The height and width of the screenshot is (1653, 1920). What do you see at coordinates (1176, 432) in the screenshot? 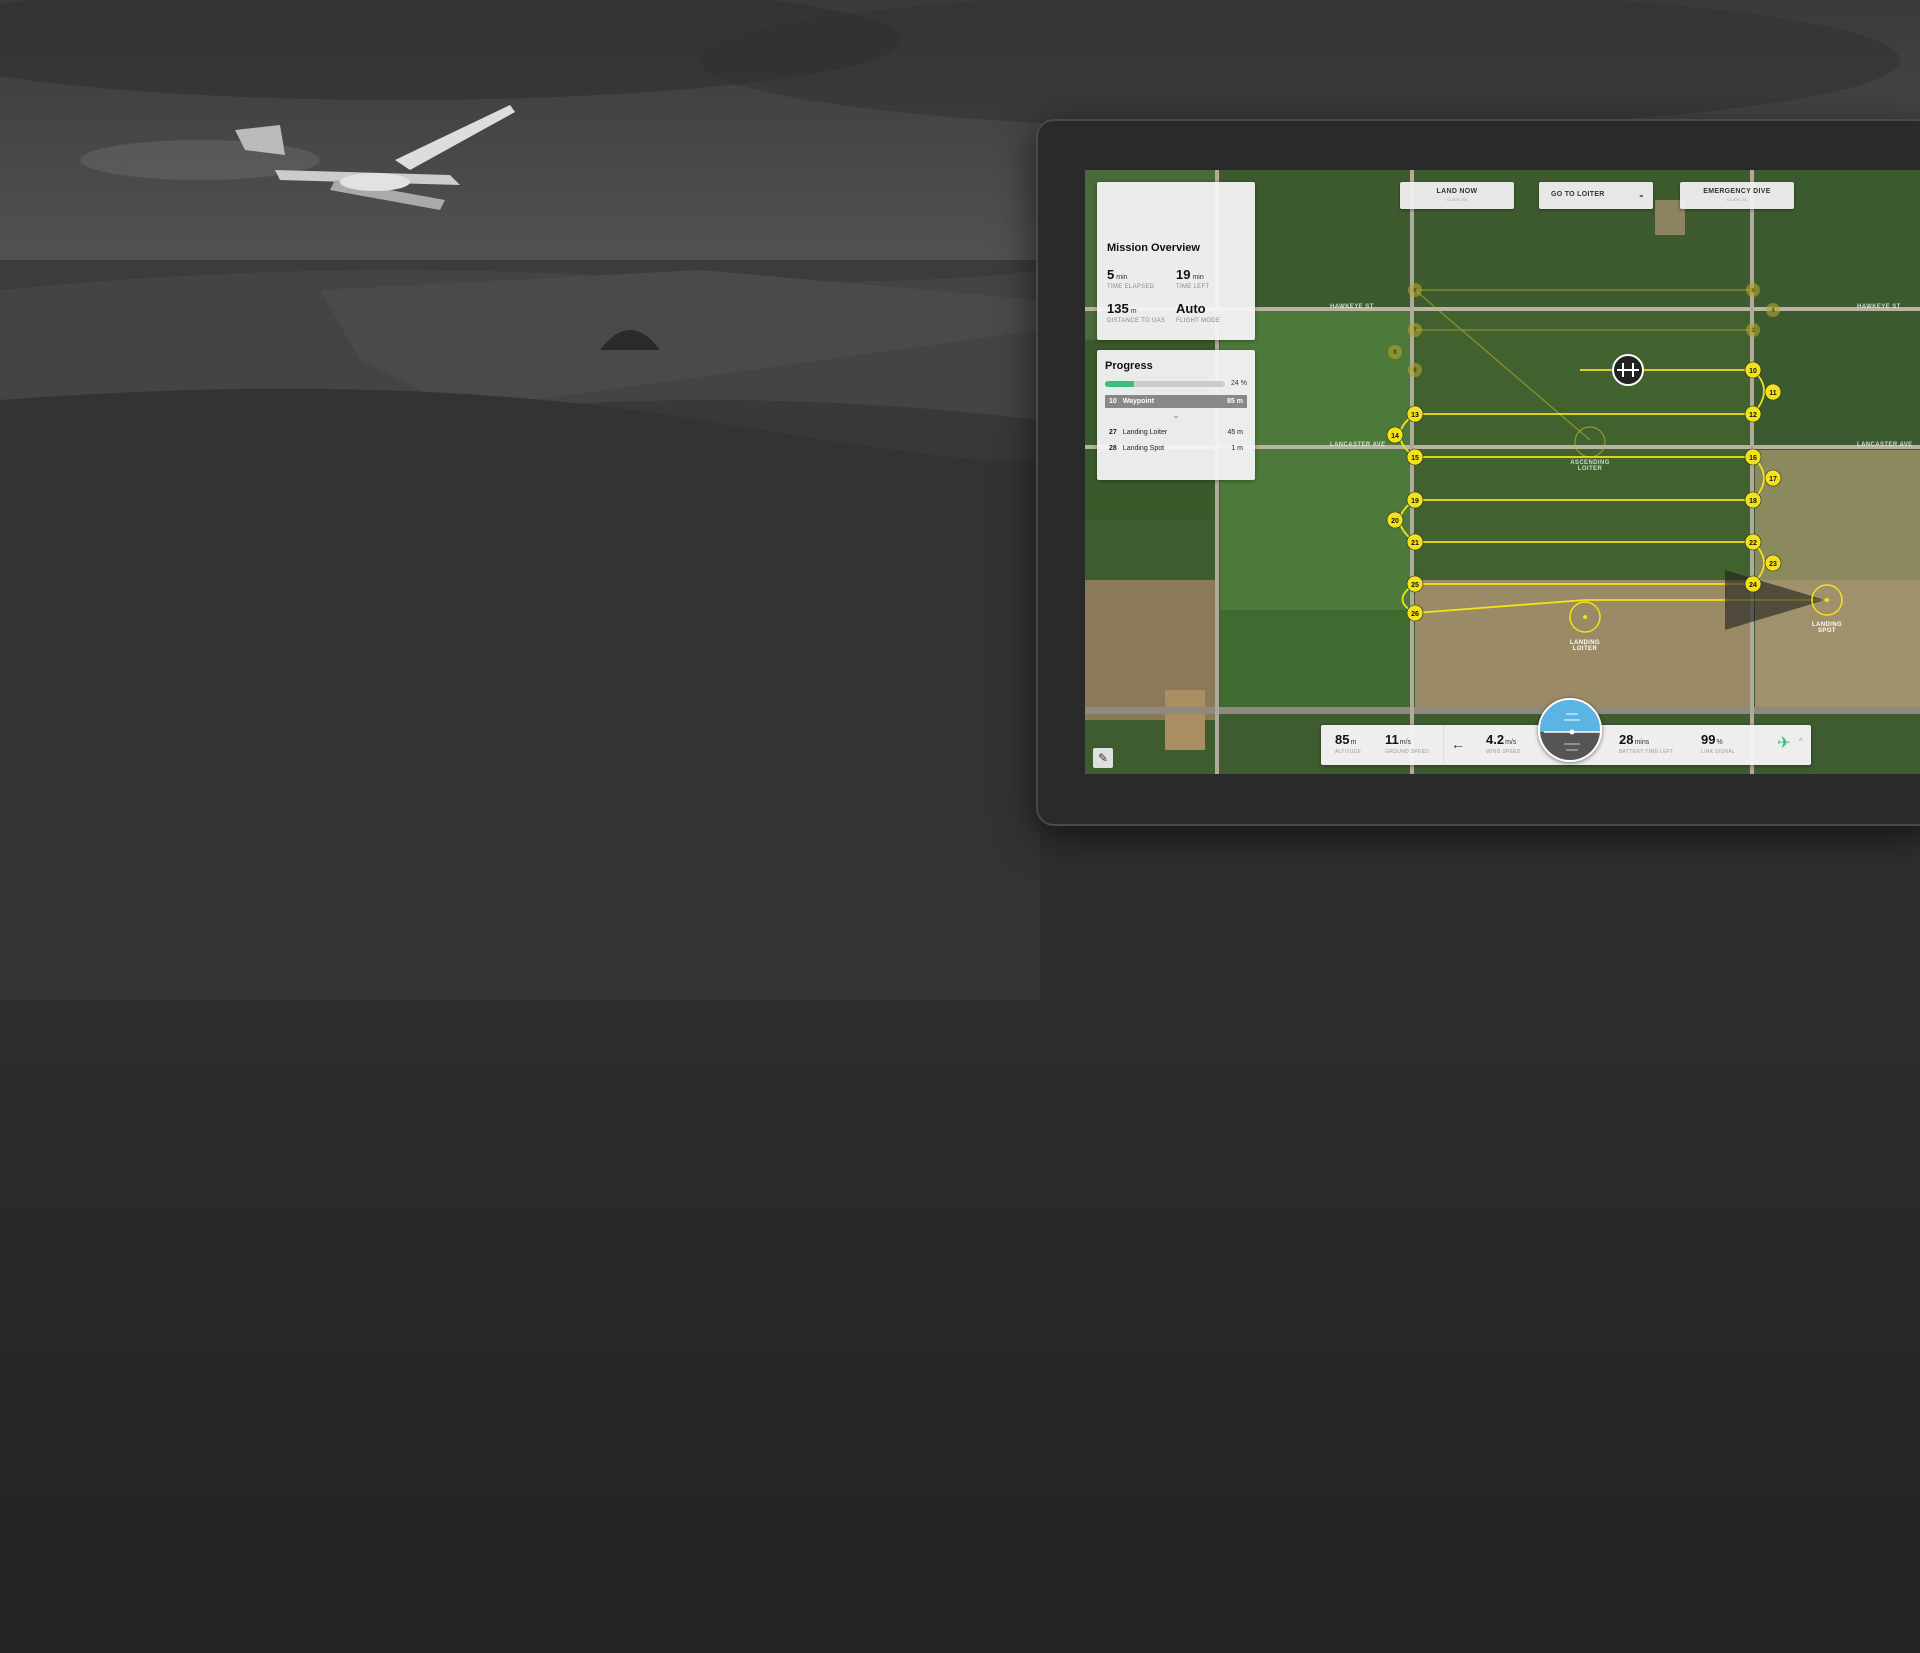
I see `waypoint-row-landing-loiter: 27 Landing Loiter 45 m` at bounding box center [1176, 432].